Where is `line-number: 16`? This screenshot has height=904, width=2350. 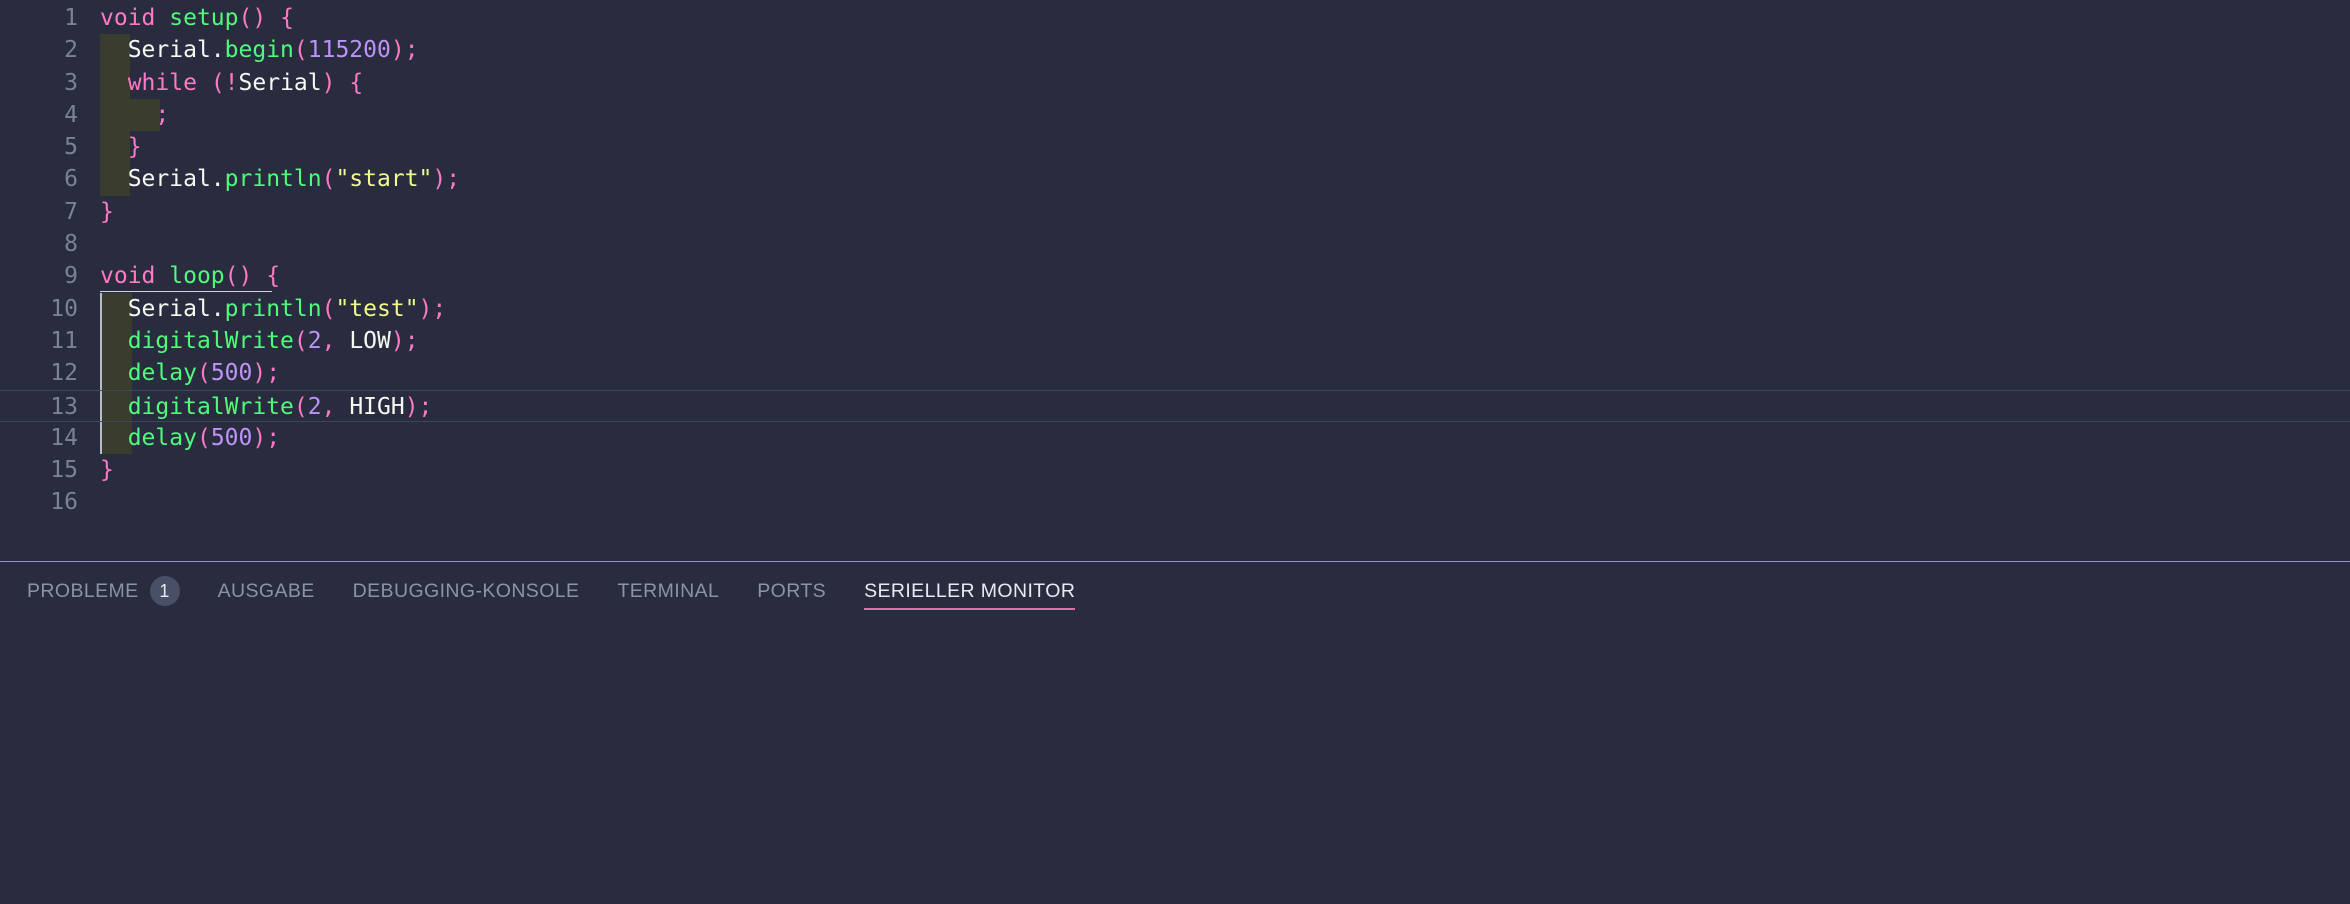
line-number: 16 is located at coordinates (64, 502).